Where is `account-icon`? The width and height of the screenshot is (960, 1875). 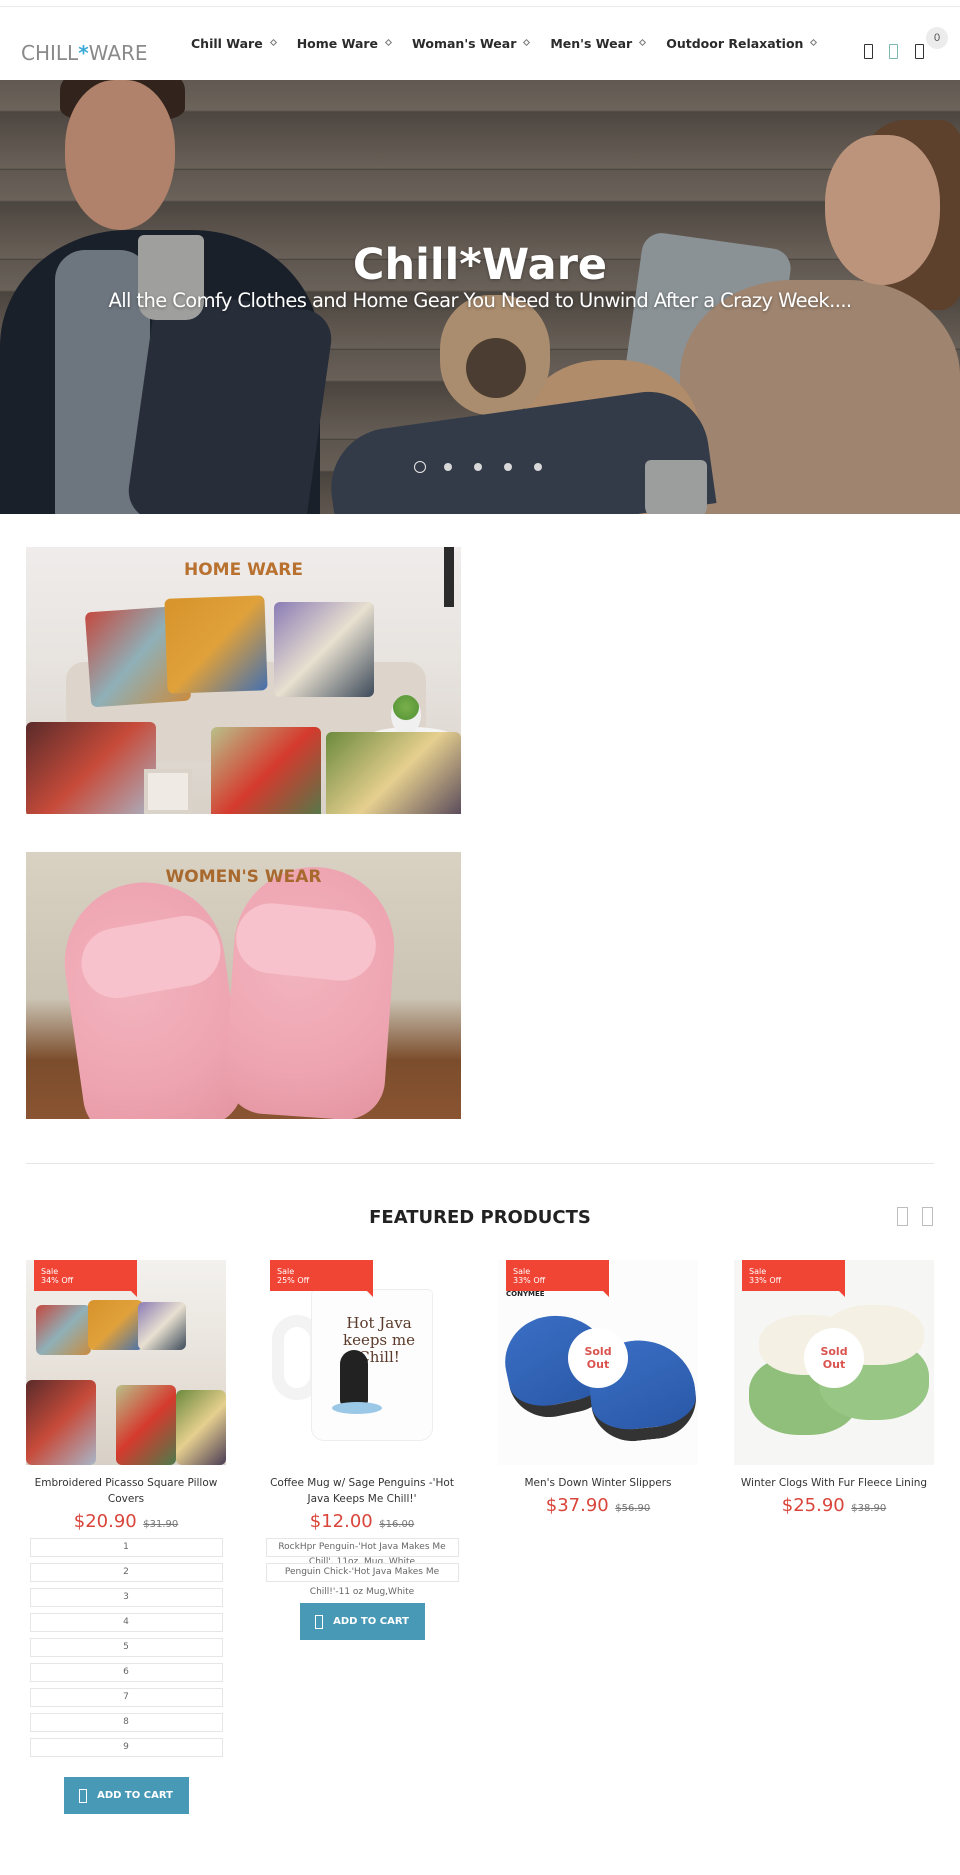 account-icon is located at coordinates (868, 51).